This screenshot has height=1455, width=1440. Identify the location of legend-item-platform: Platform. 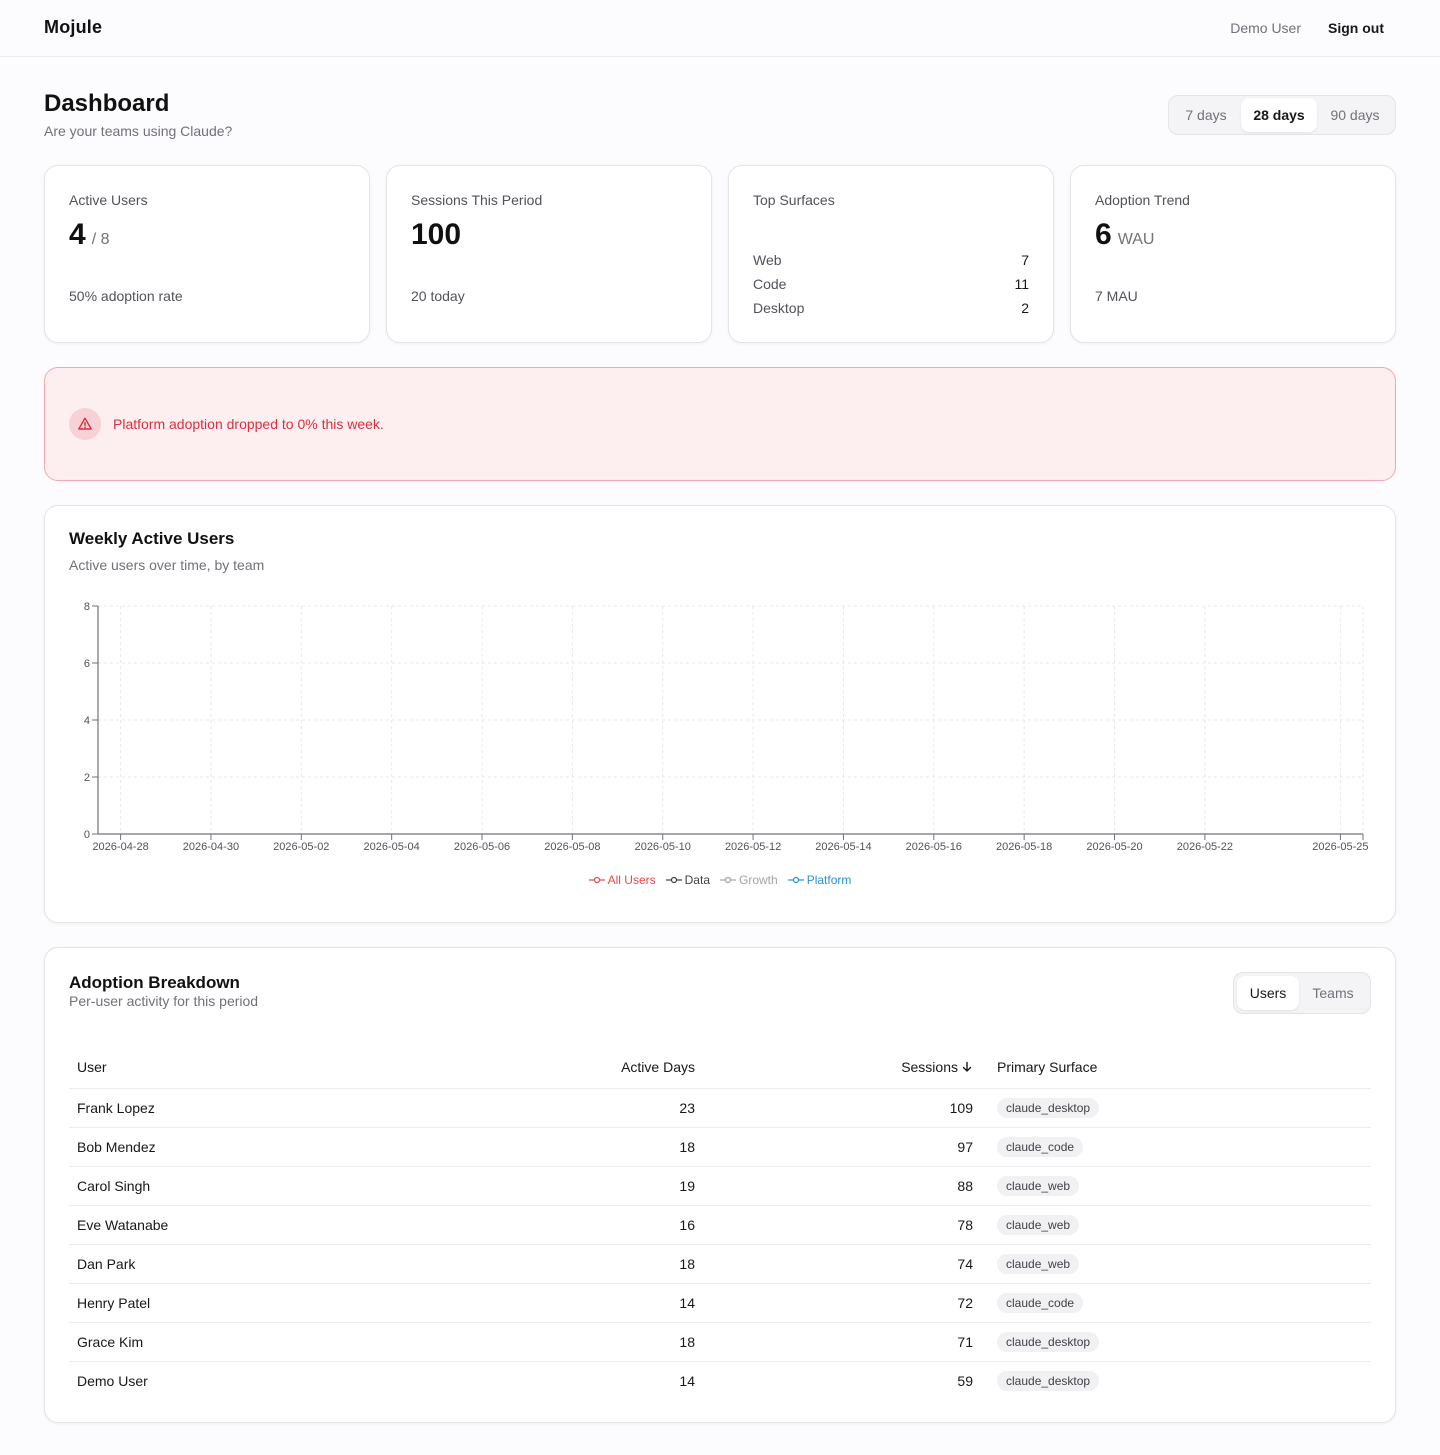
(819, 880).